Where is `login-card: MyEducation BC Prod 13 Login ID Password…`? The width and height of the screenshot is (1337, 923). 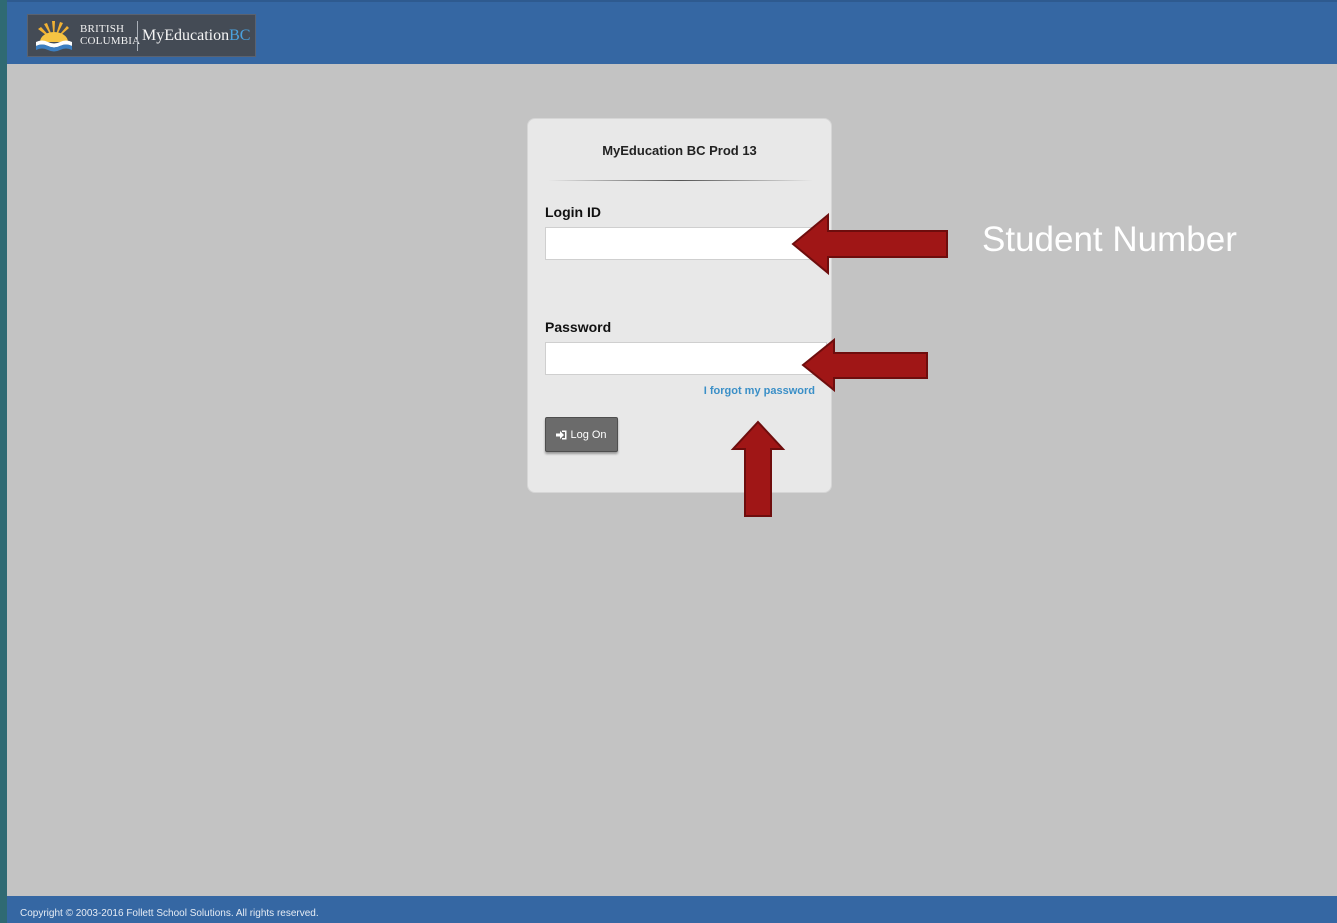
login-card: MyEducation BC Prod 13 Login ID Password… is located at coordinates (679, 305).